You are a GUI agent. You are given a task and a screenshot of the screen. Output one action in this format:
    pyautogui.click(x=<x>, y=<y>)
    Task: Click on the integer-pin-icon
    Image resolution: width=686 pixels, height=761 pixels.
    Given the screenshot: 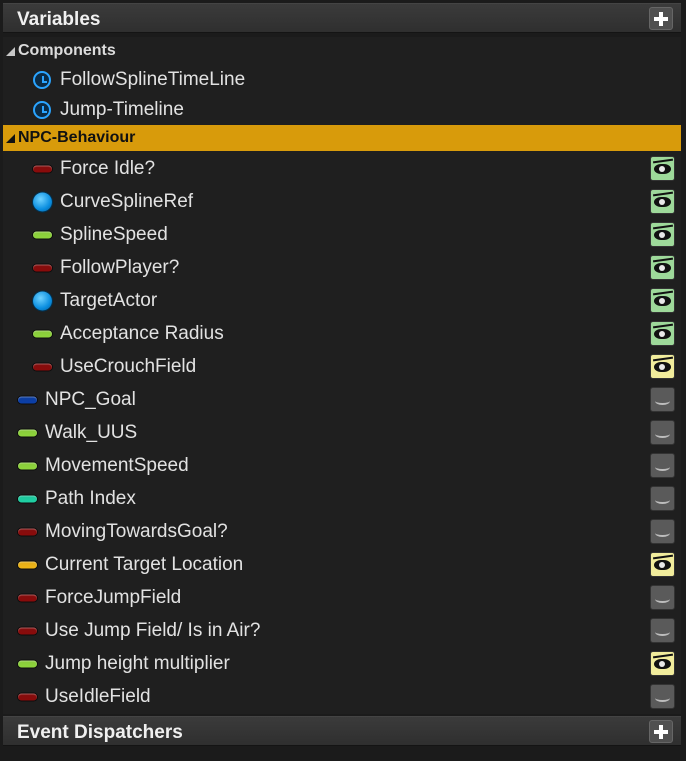 What is the action you would take?
    pyautogui.click(x=27, y=498)
    